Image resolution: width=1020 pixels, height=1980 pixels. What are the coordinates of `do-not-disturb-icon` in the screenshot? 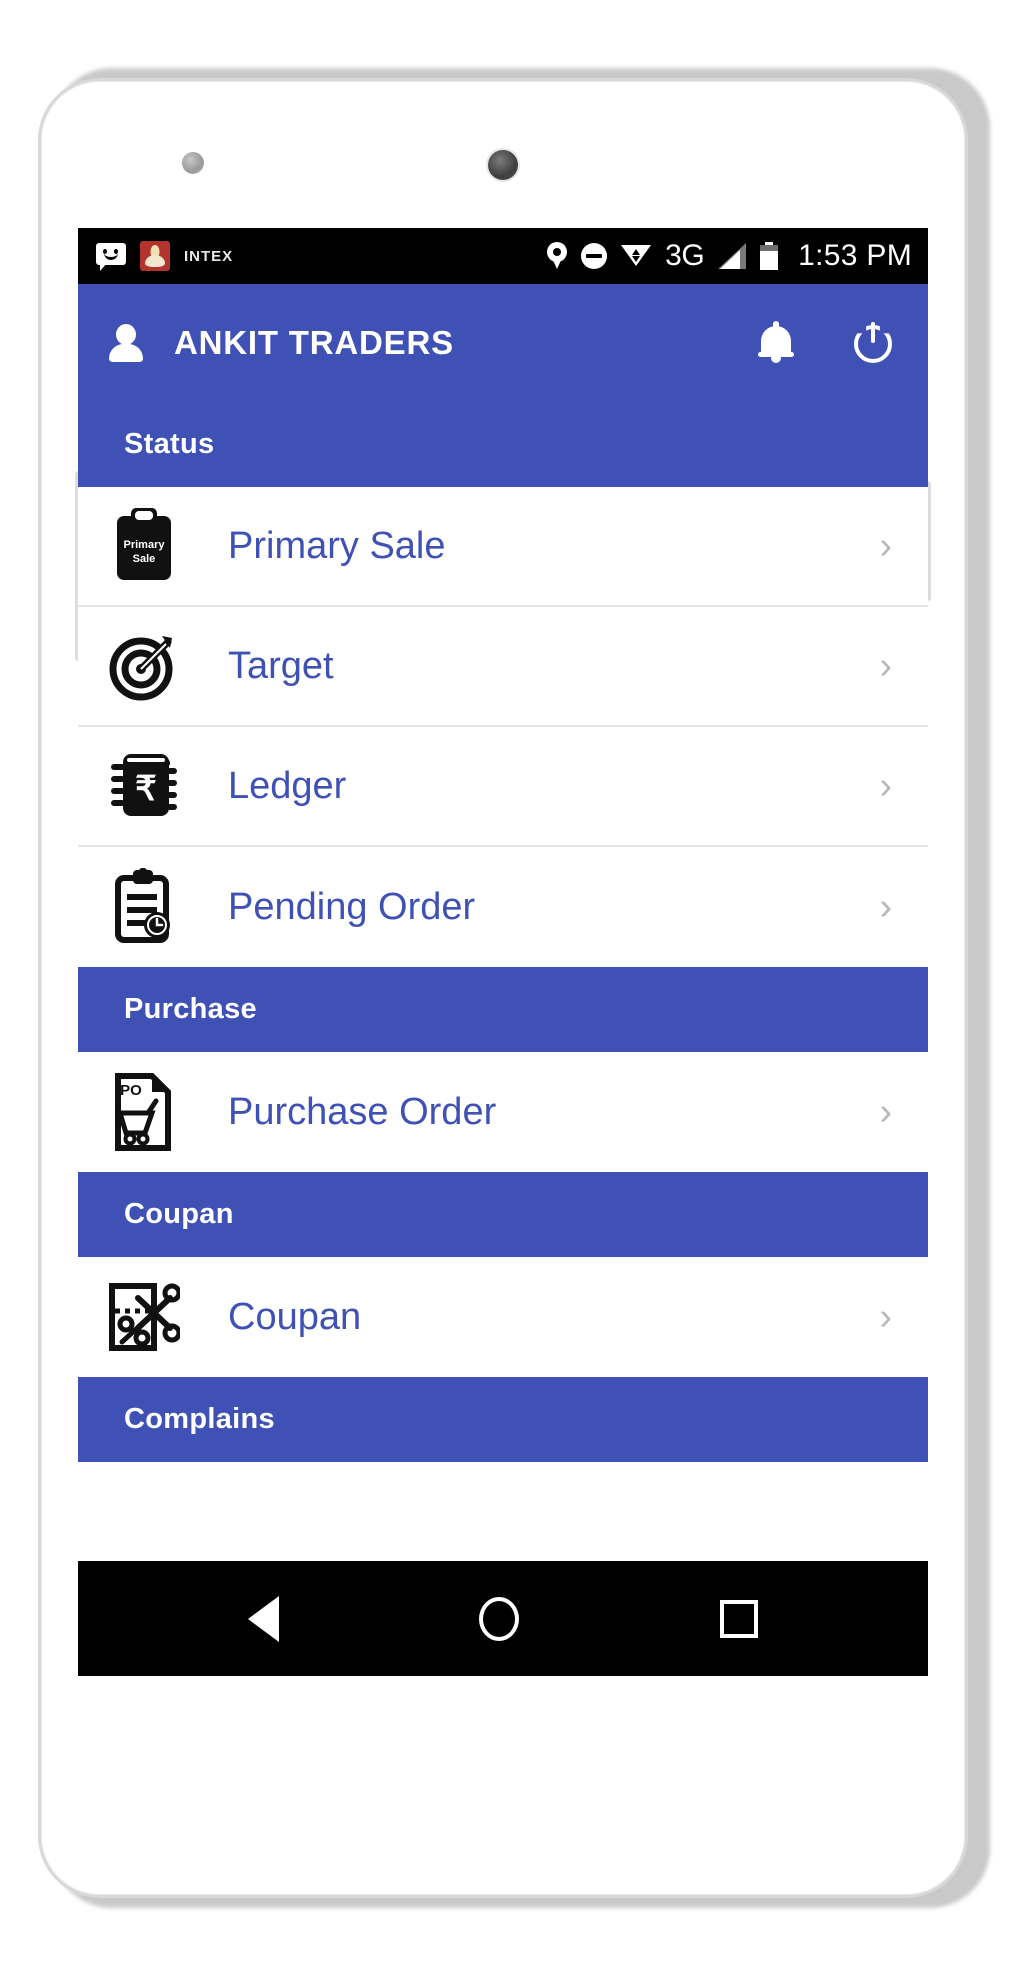 It's located at (594, 256).